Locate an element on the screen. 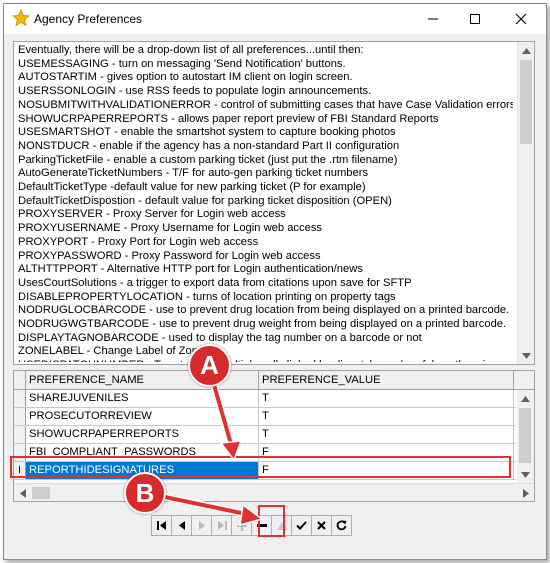 The image size is (550, 563). refresh-button is located at coordinates (341, 525).